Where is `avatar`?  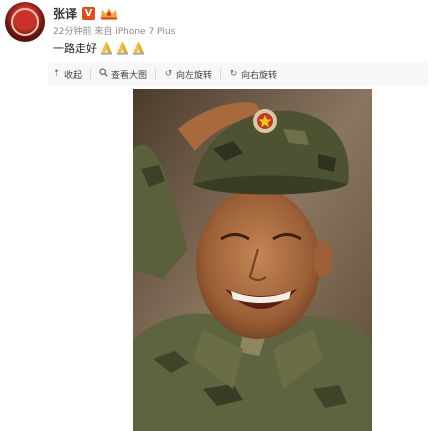
avatar is located at coordinates (25, 22).